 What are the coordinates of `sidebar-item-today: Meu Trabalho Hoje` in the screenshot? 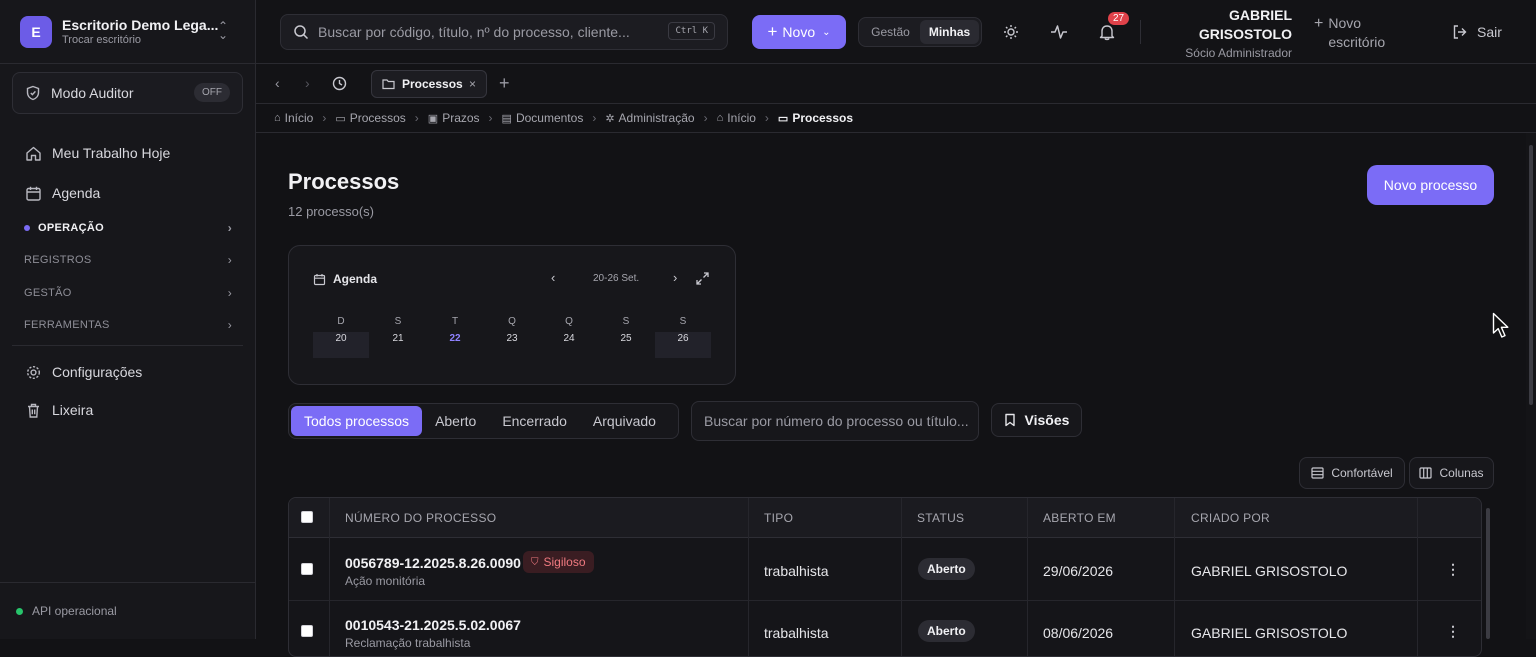 It's located at (97, 153).